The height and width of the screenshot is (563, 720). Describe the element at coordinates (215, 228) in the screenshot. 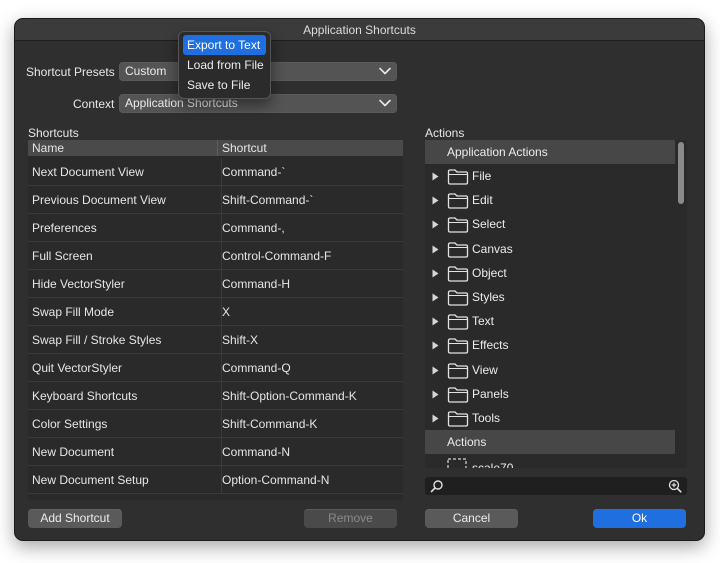

I see `table-row: Preferences Command-,` at that location.